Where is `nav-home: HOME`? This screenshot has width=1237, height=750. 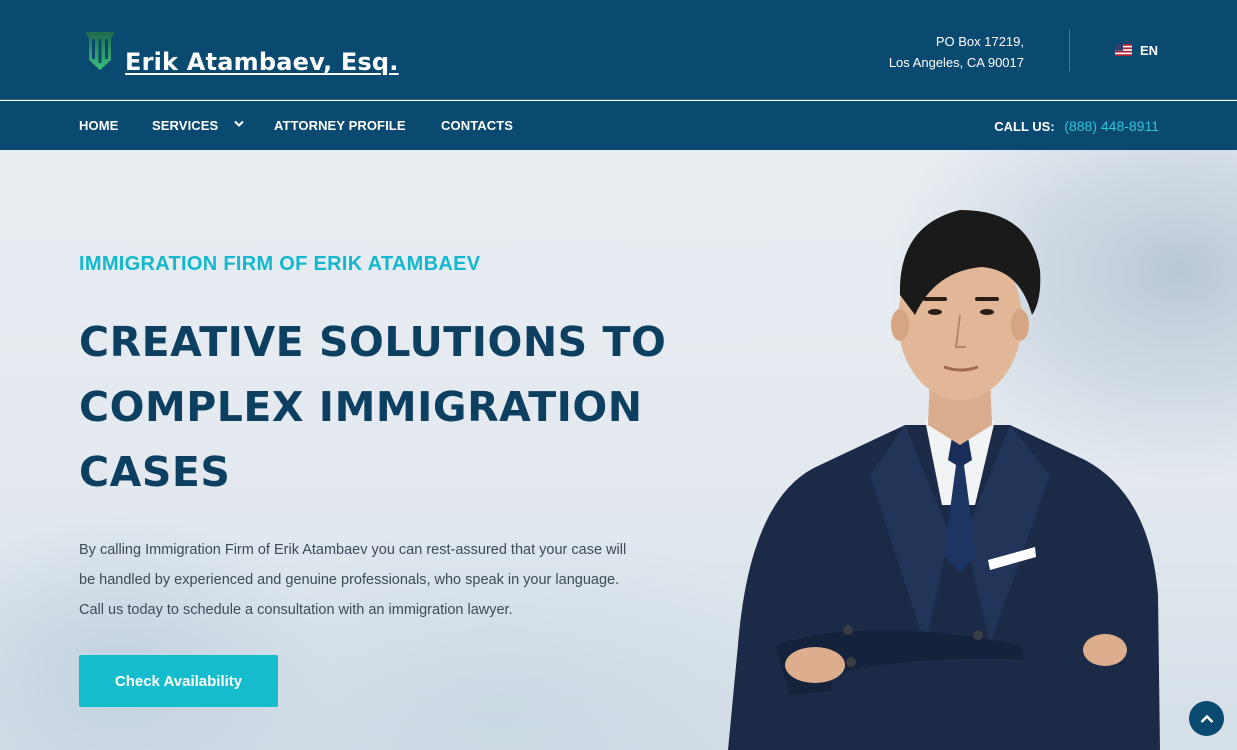 nav-home: HOME is located at coordinates (98, 125).